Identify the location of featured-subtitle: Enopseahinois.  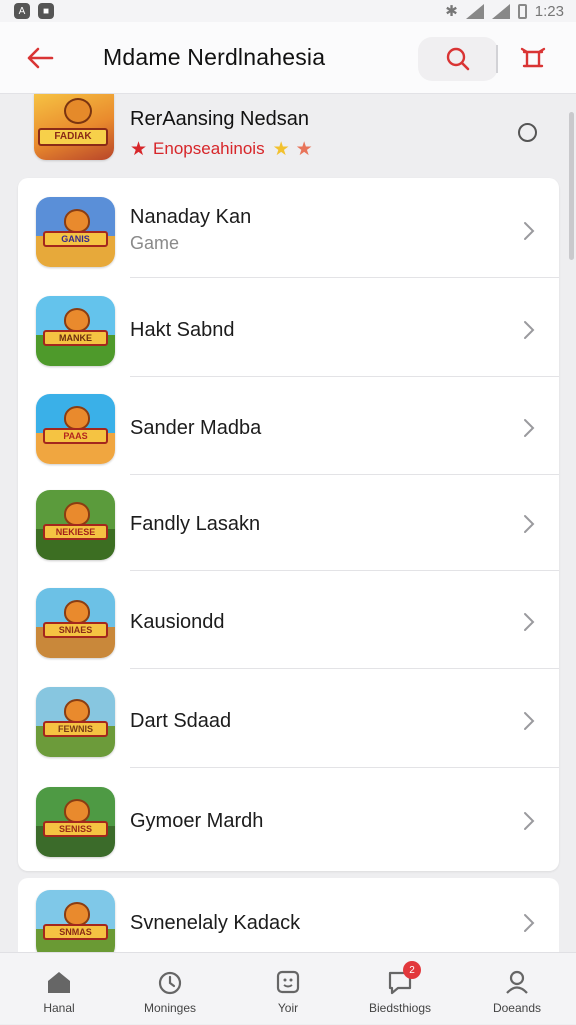
(209, 148).